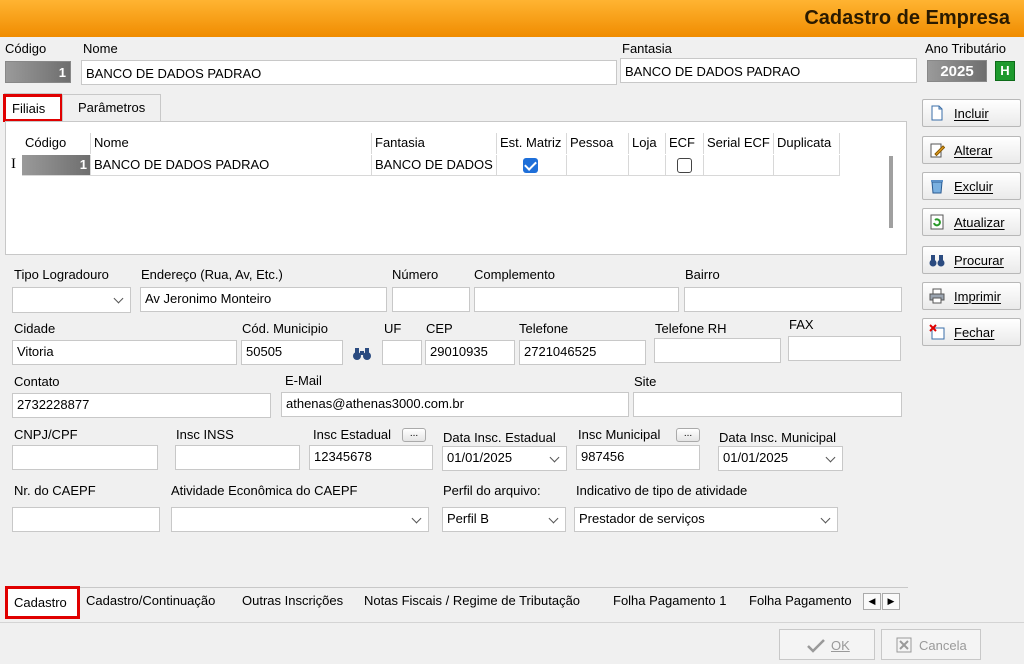 The width and height of the screenshot is (1024, 664). Describe the element at coordinates (793, 299) in the screenshot. I see `bairro-input` at that location.